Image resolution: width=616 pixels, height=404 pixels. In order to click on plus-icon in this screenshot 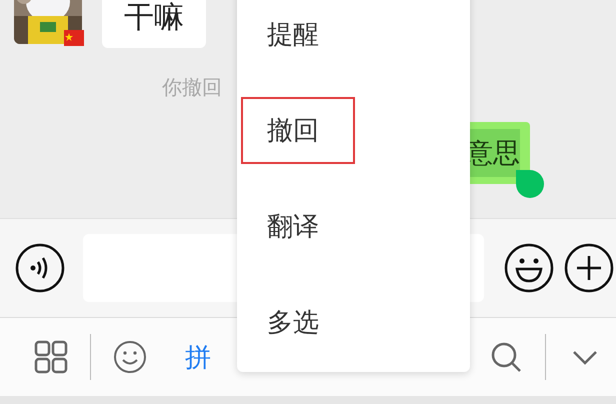, I will do `click(589, 268)`.